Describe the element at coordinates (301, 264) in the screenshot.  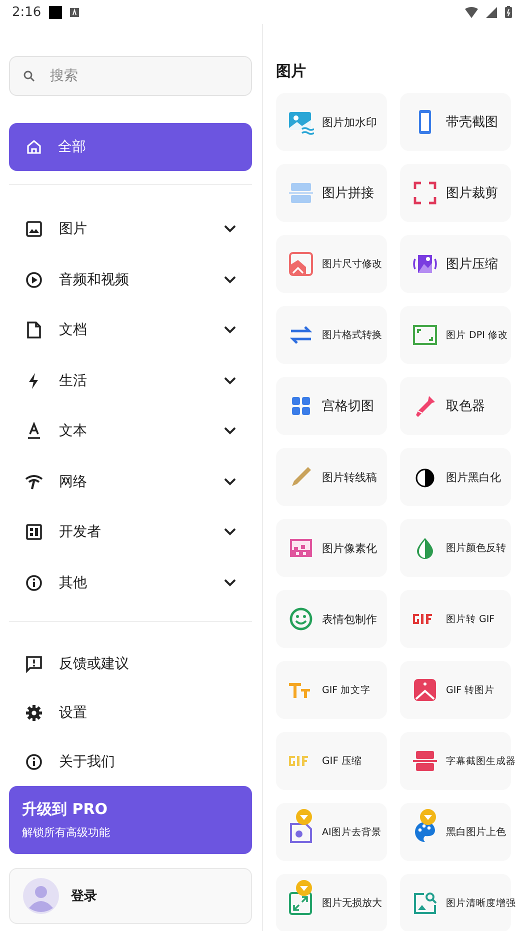
I see `resize-icon` at that location.